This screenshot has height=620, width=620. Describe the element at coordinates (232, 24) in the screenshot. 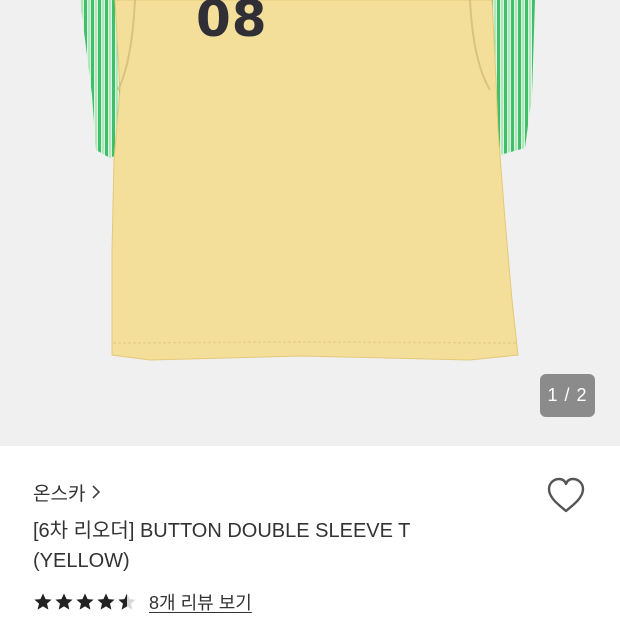

I see `jersey-number: 08` at that location.